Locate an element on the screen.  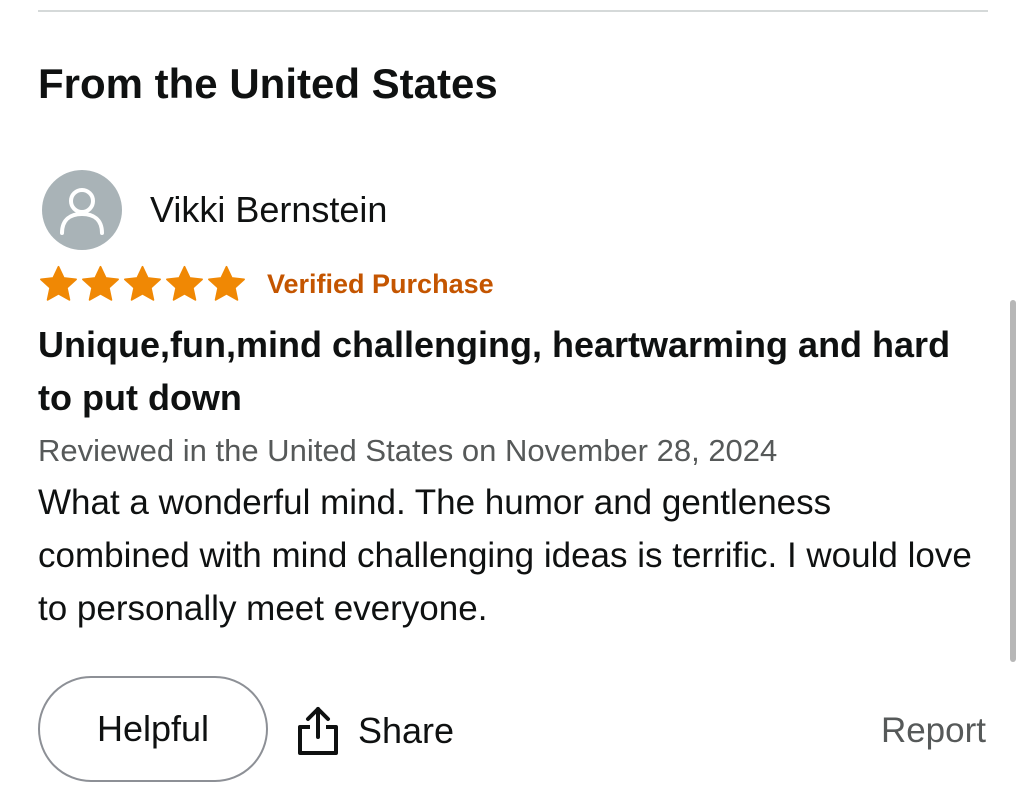
section-title: From the United States is located at coordinates (268, 83).